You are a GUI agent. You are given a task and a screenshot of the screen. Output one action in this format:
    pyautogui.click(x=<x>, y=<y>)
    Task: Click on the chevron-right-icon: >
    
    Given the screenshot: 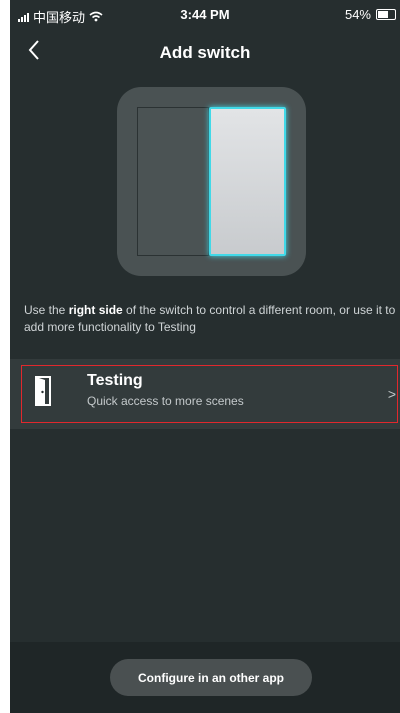 What is the action you would take?
    pyautogui.click(x=391, y=394)
    